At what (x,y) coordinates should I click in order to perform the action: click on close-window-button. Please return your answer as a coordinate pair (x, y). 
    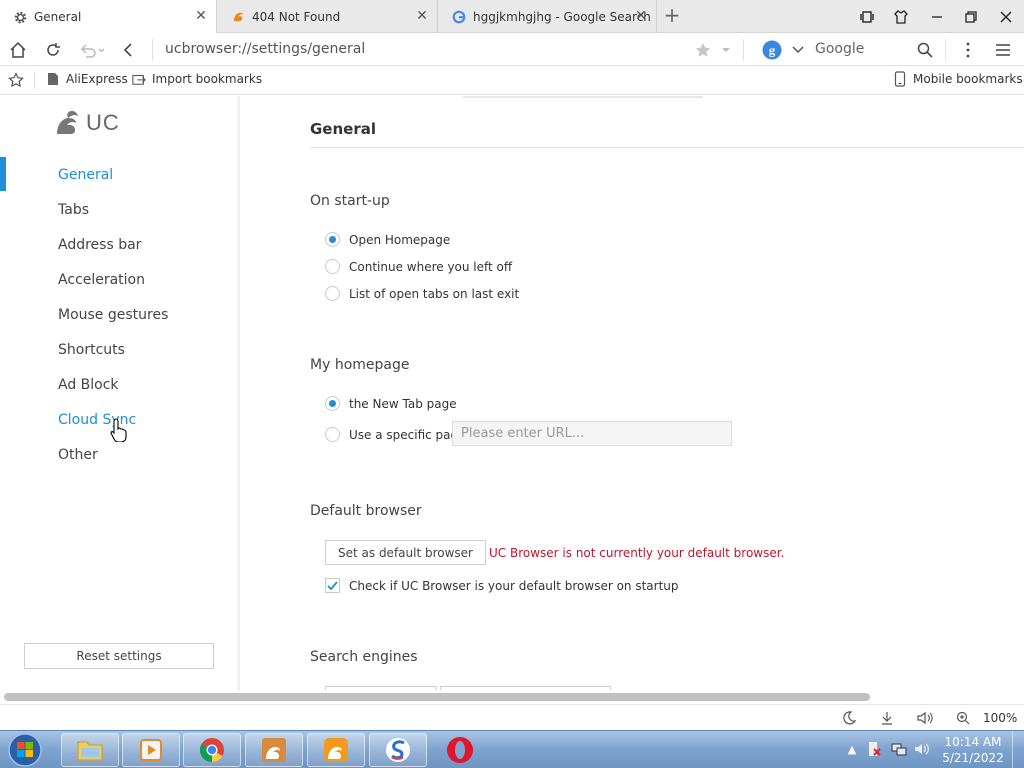
    Looking at the image, I should click on (1006, 17).